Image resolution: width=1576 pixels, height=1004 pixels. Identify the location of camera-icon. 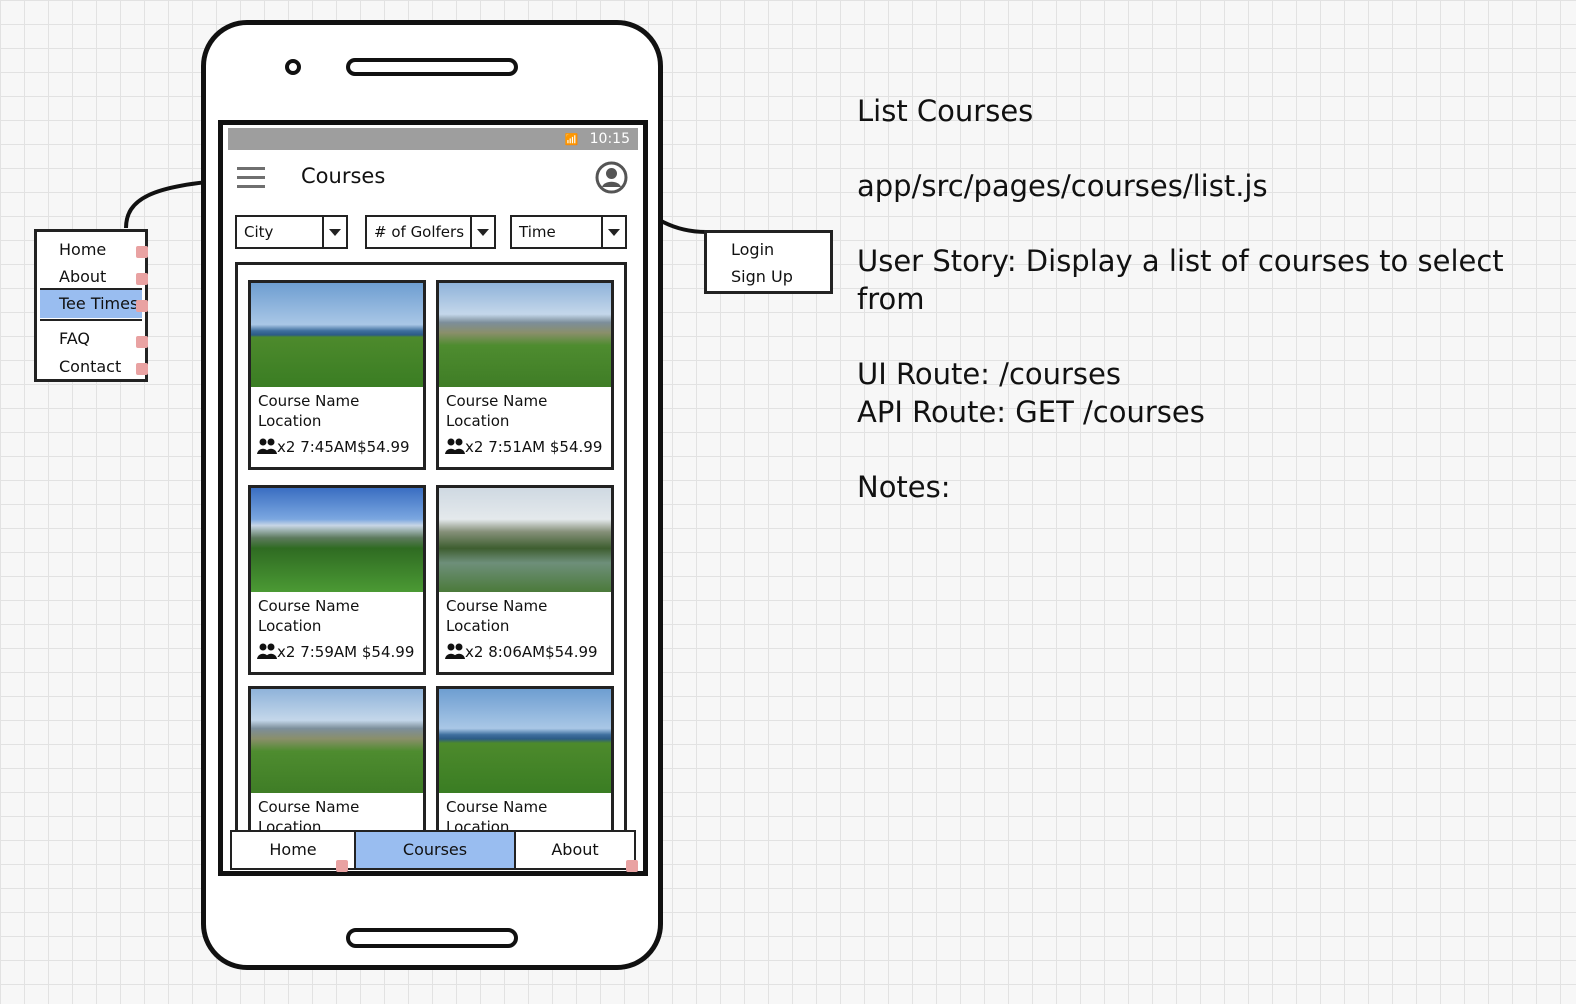
(293, 67).